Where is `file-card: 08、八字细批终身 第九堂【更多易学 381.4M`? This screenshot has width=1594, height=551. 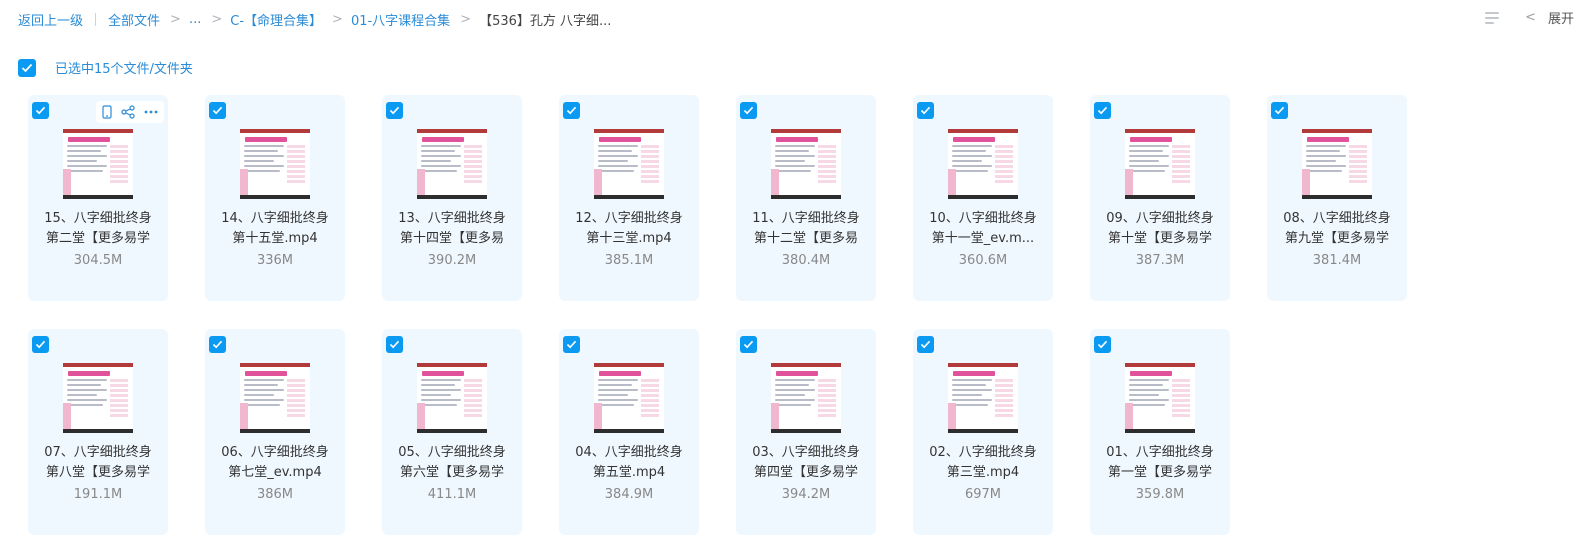
file-card: 08、八字细批终身 第九堂【更多易学 381.4M is located at coordinates (1337, 198).